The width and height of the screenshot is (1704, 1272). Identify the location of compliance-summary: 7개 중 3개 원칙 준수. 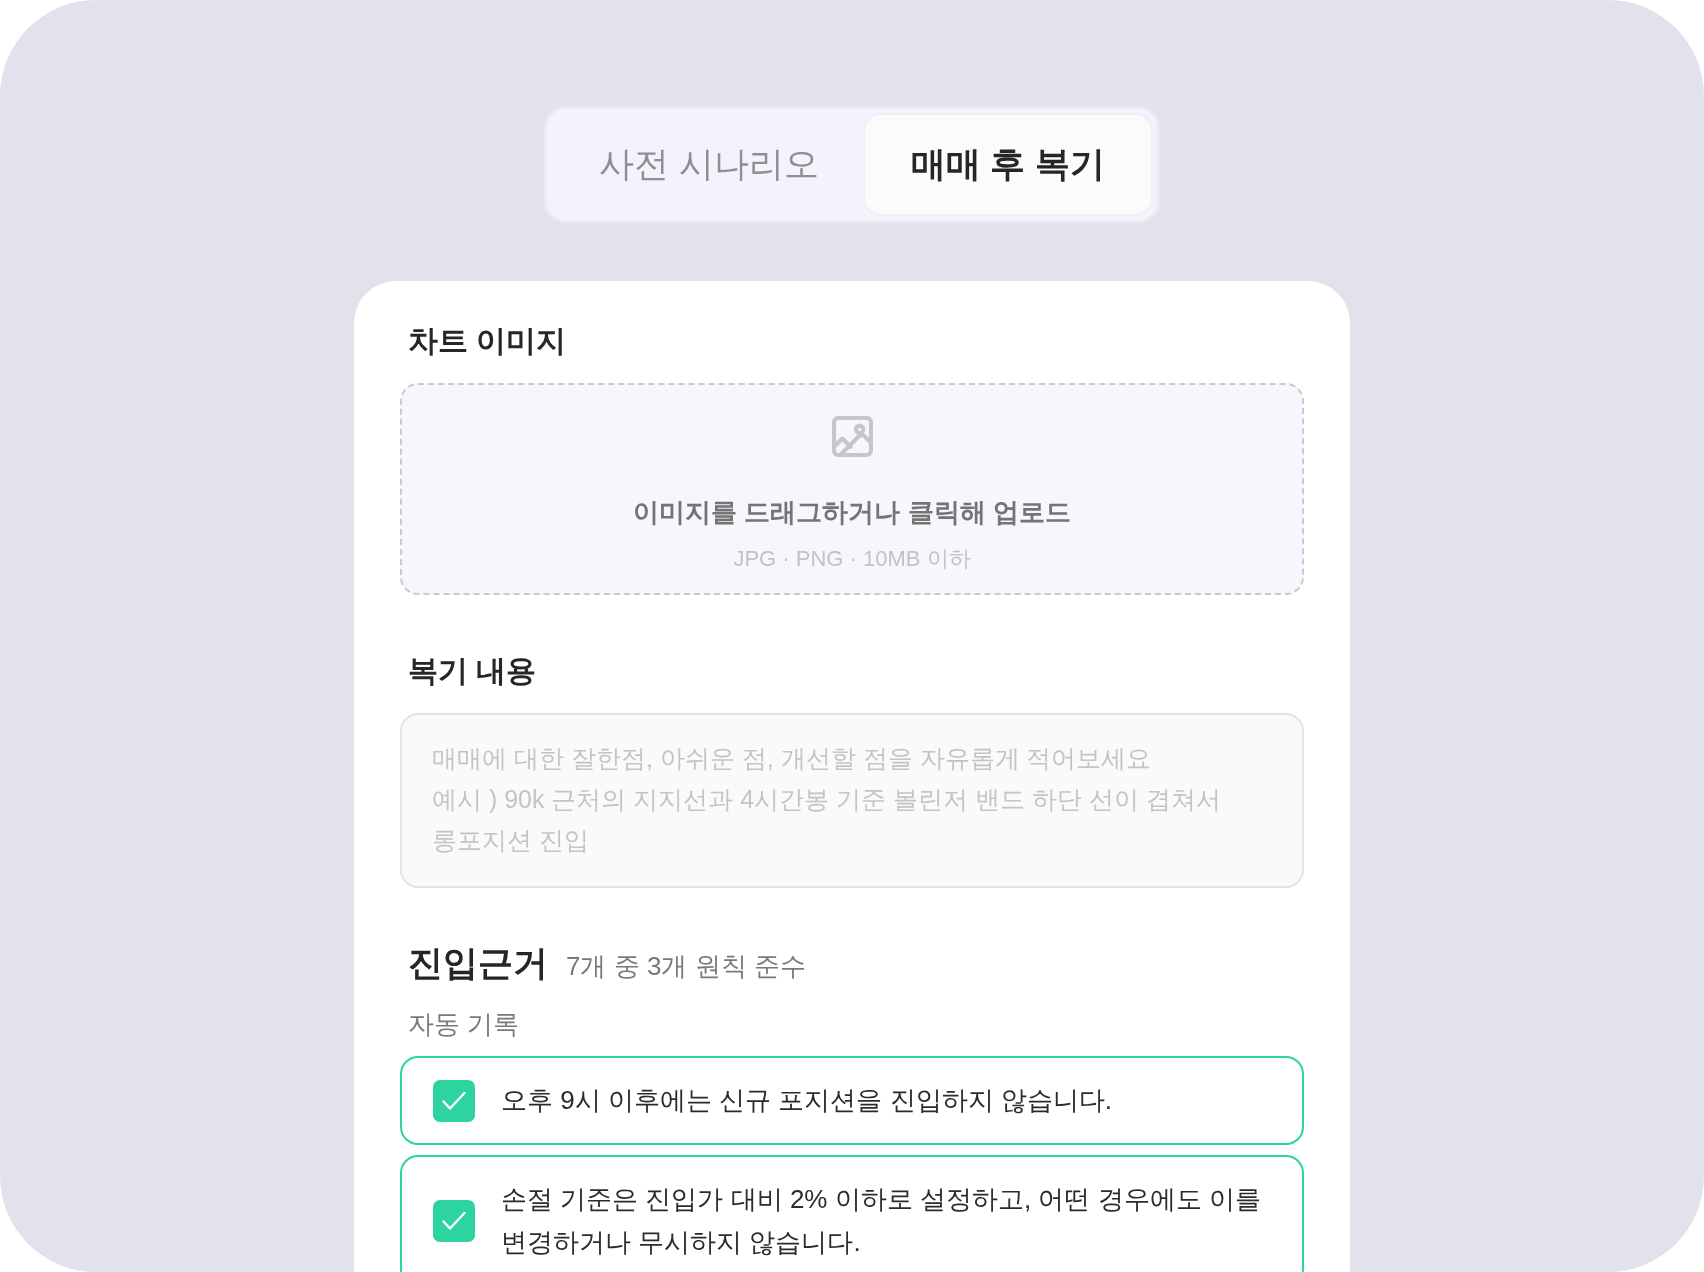
(686, 966).